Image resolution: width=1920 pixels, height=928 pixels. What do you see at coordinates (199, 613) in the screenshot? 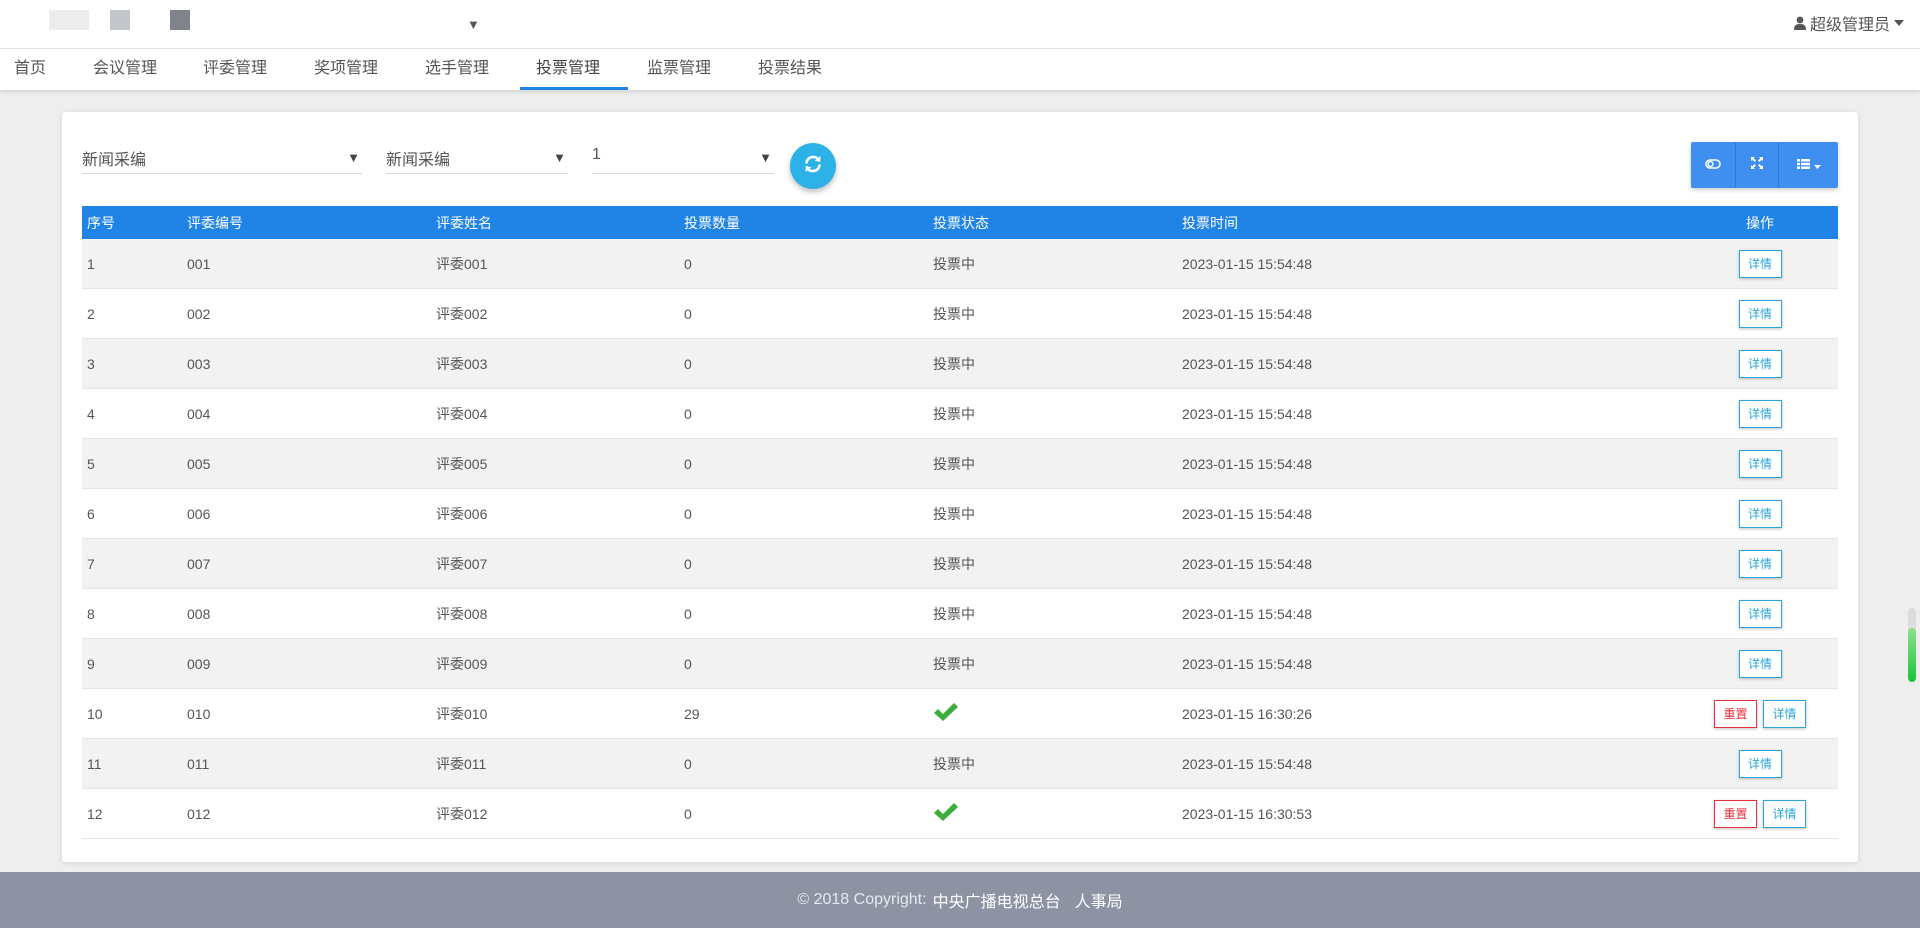
I see `code-cell: 008` at bounding box center [199, 613].